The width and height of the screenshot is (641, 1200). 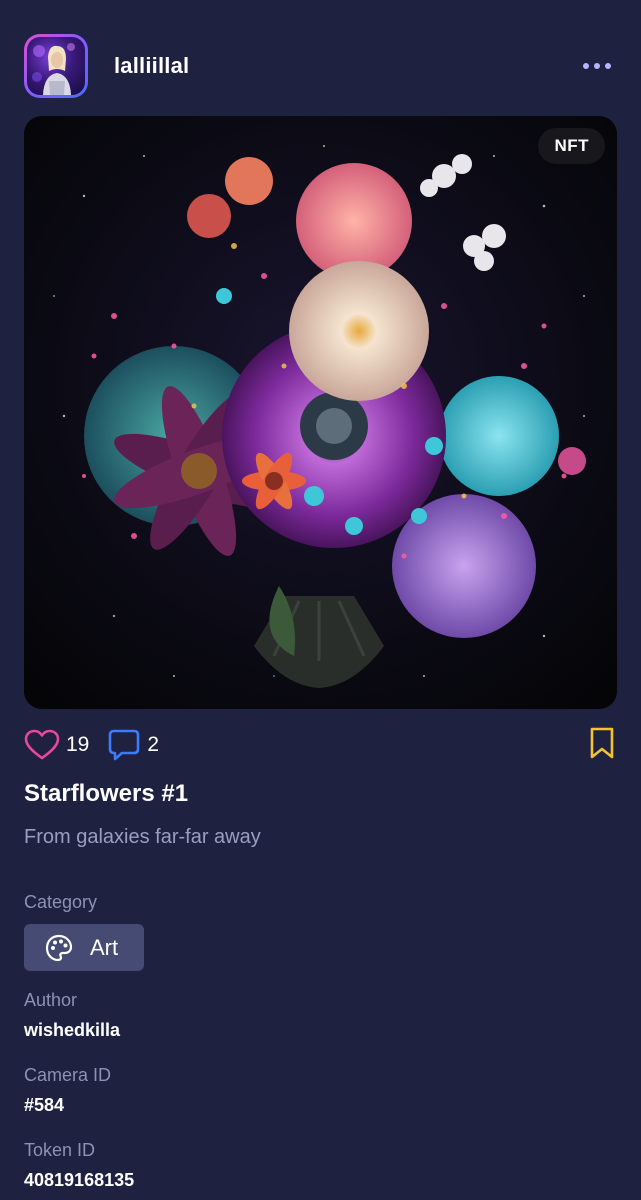 What do you see at coordinates (79, 1180) in the screenshot?
I see `token-id-value: 40819168135` at bounding box center [79, 1180].